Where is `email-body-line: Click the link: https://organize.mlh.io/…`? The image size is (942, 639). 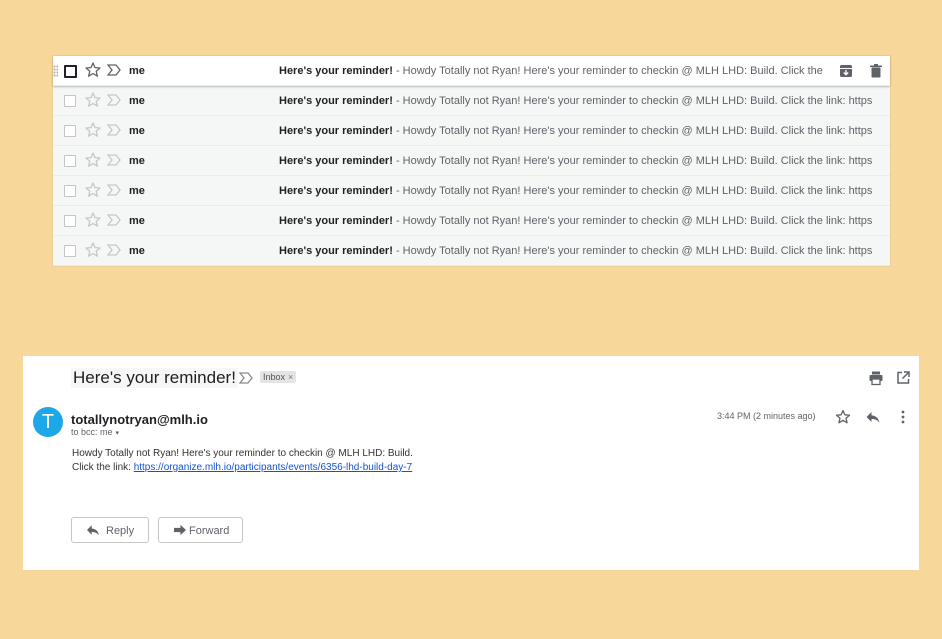 email-body-line: Click the link: https://organize.mlh.io/… is located at coordinates (242, 467).